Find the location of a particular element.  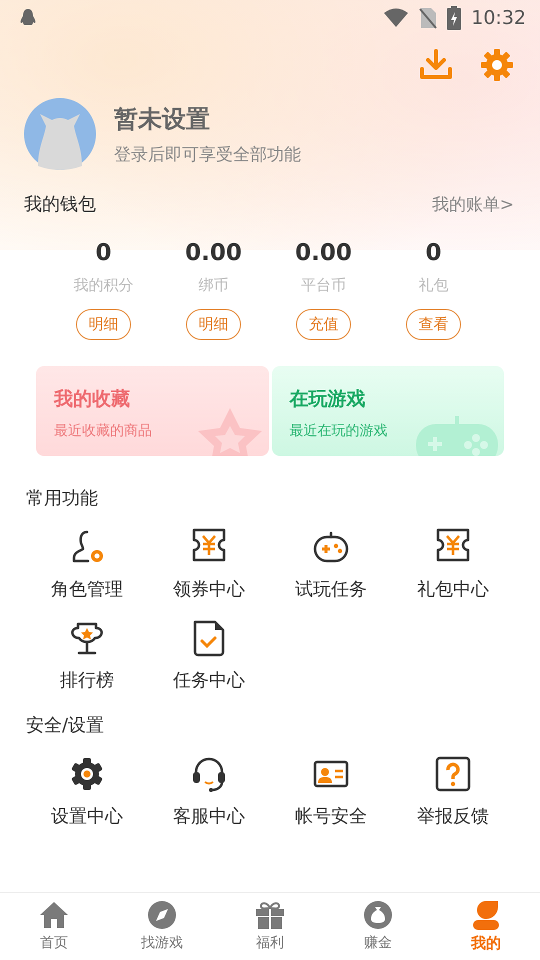

nav-tab: 赚金 is located at coordinates (378, 926).